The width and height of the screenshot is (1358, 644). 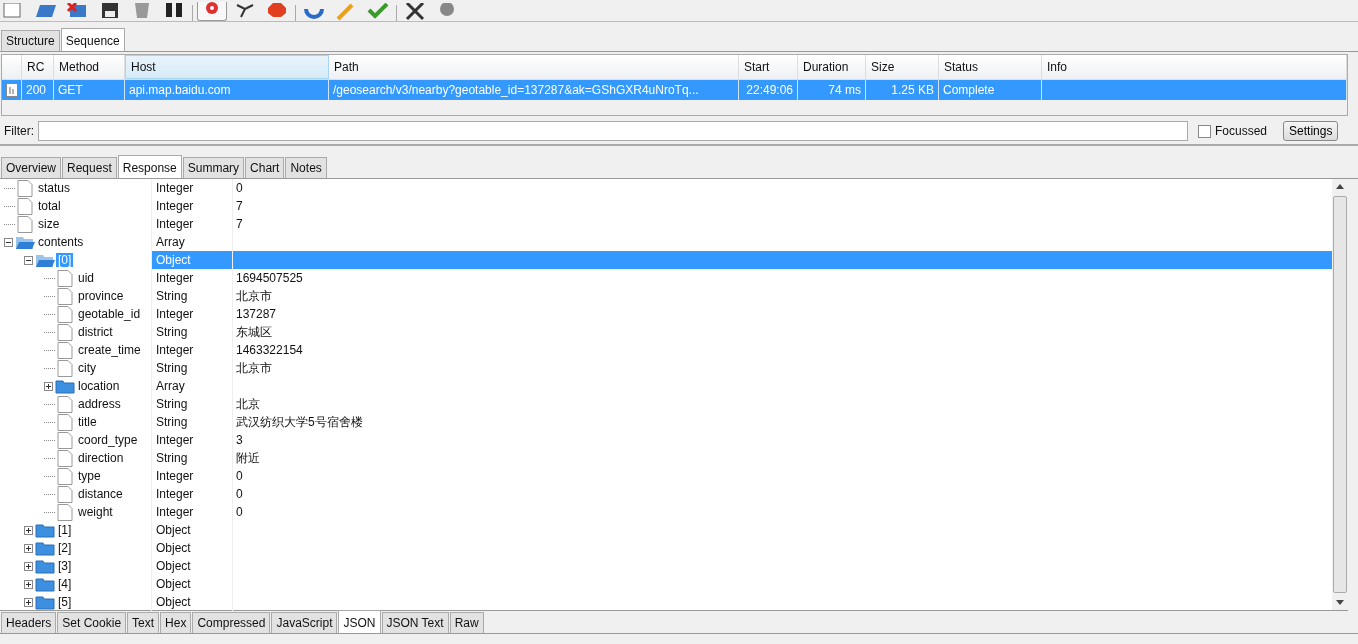 What do you see at coordinates (1340, 186) in the screenshot?
I see `scroll-up-icon` at bounding box center [1340, 186].